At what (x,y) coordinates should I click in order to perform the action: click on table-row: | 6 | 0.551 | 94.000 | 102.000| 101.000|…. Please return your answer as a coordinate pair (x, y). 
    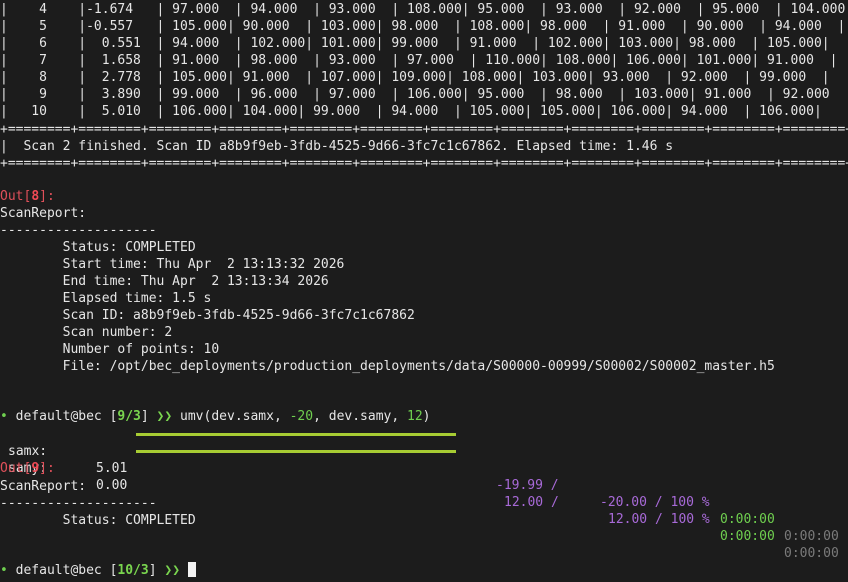
    Looking at the image, I should click on (415, 43).